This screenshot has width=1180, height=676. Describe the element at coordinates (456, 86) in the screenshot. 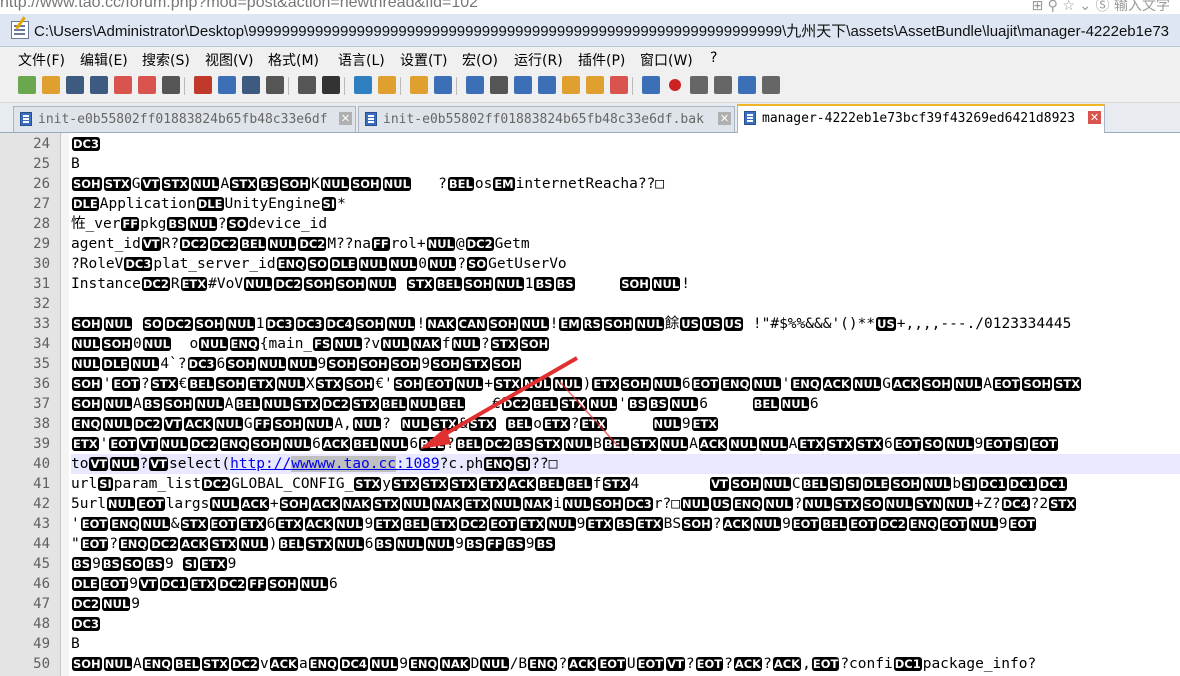

I see `toolbar-separator` at that location.